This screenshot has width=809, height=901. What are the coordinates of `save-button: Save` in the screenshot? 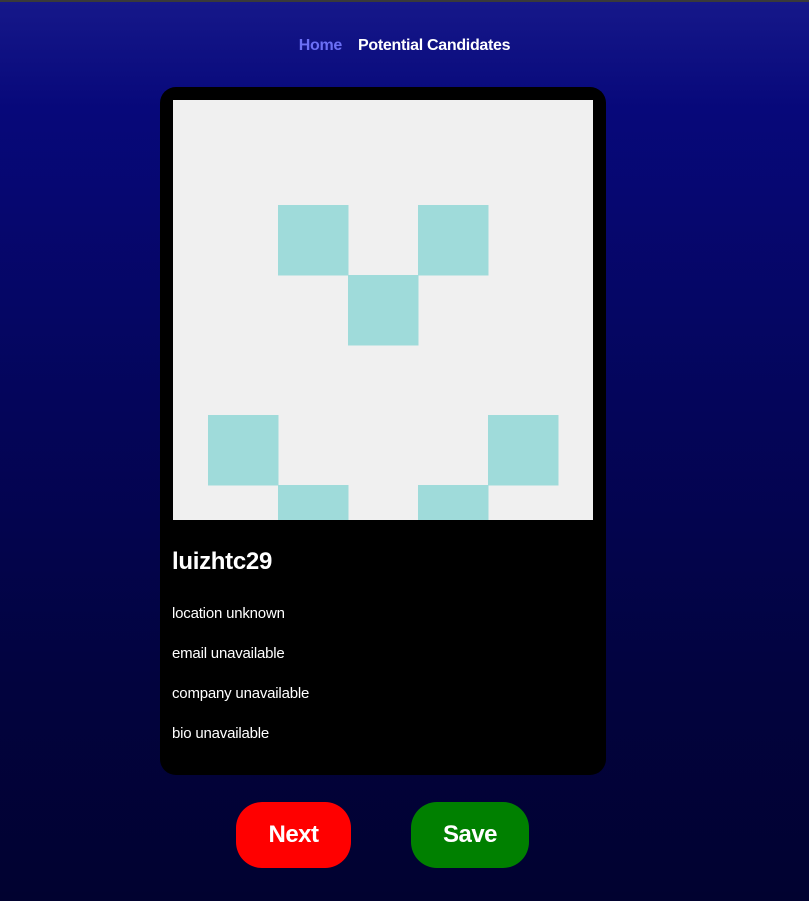 It's located at (470, 835).